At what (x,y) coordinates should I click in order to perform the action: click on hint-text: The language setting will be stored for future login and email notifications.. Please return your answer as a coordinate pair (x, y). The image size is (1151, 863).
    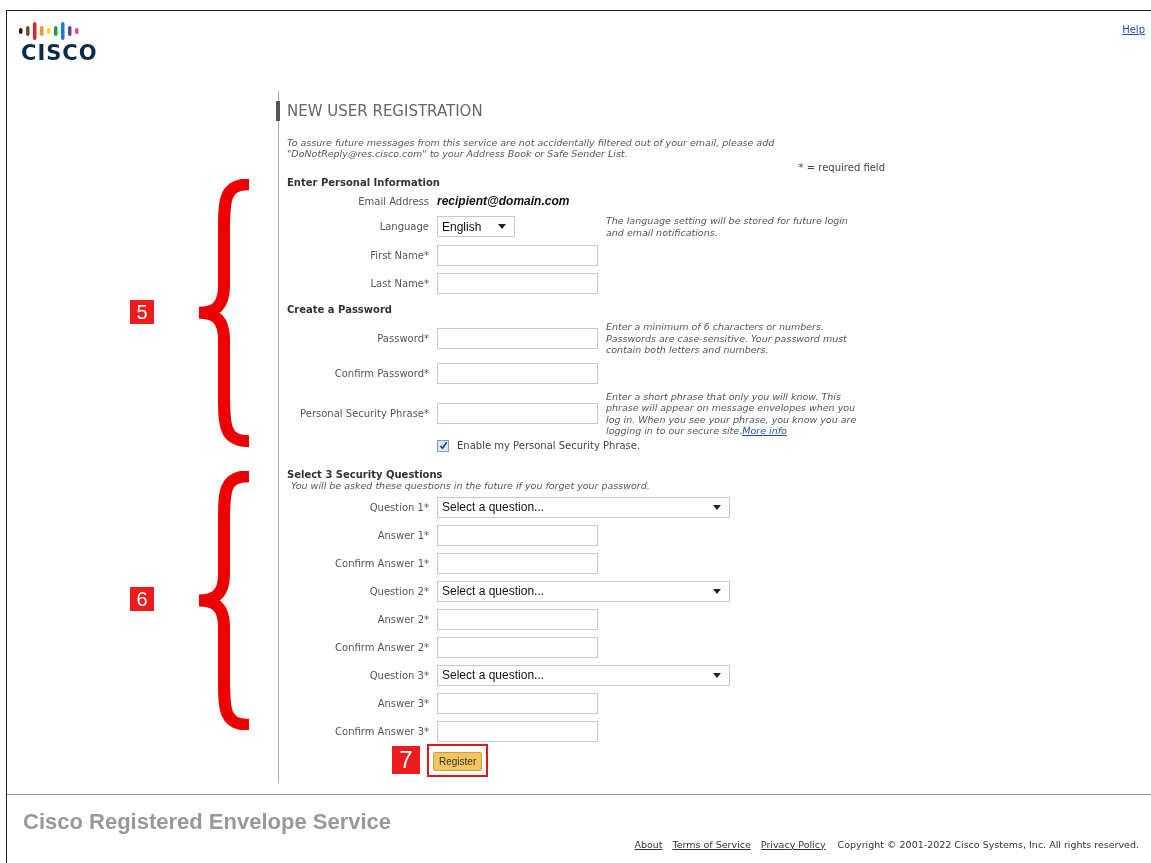
    Looking at the image, I should click on (727, 226).